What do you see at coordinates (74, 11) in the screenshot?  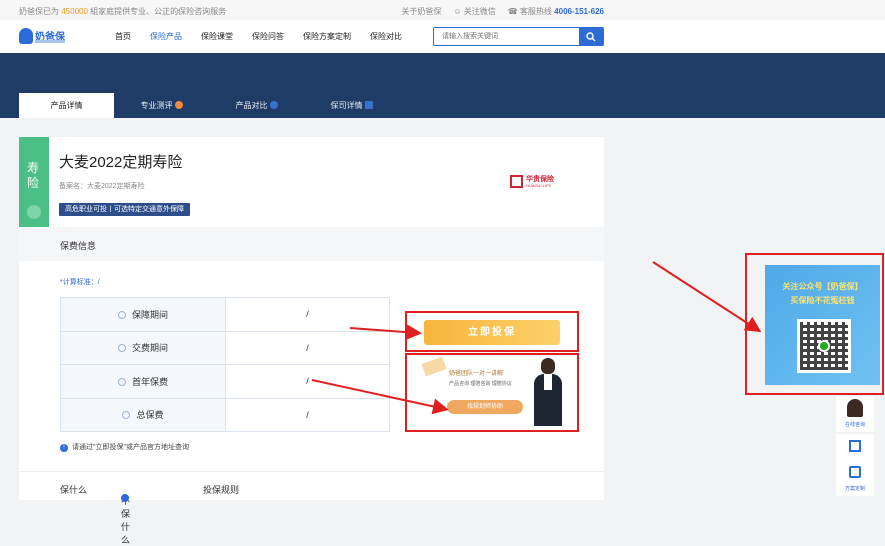 I see `stats-count: 450000` at bounding box center [74, 11].